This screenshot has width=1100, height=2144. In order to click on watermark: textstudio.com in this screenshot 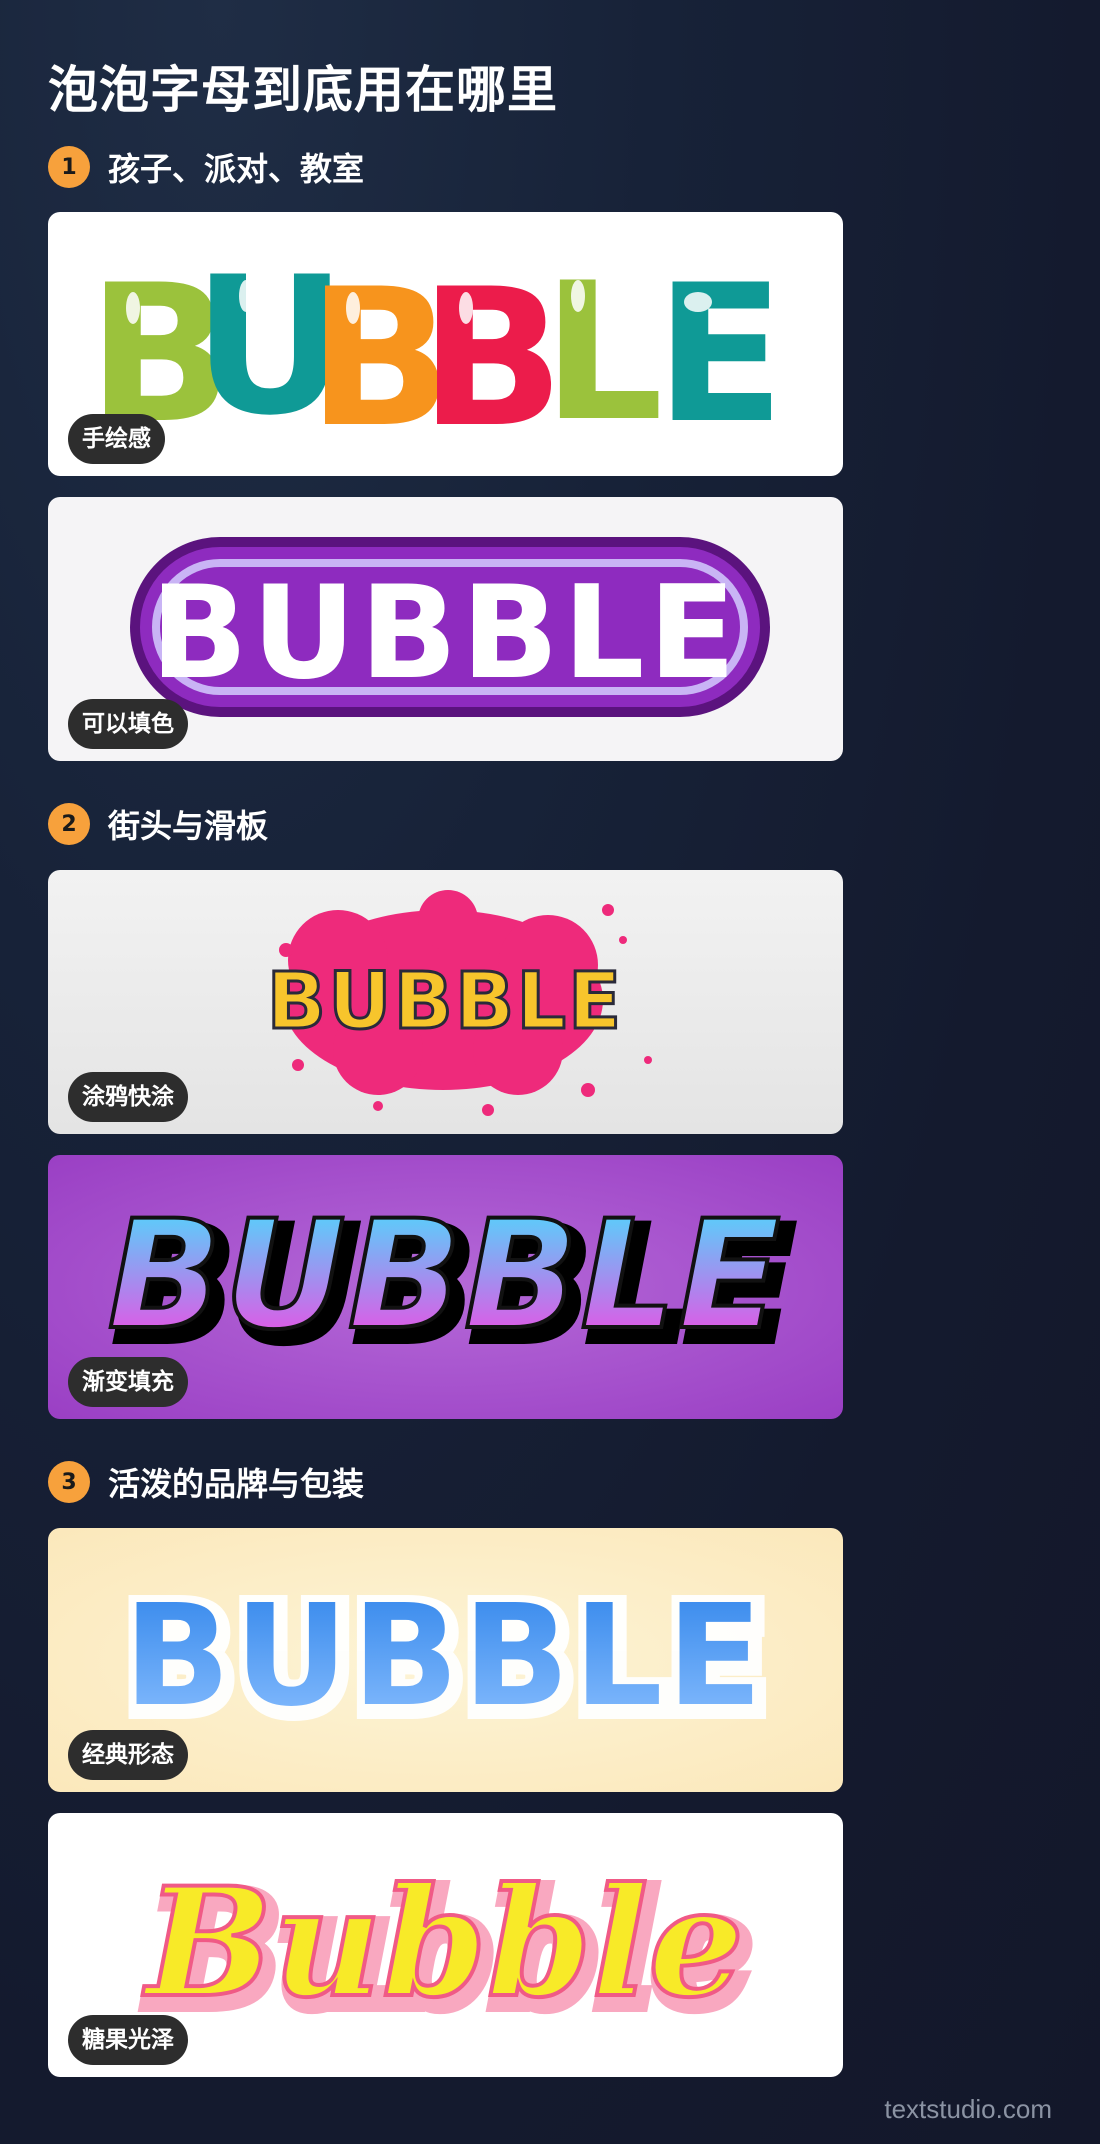, I will do `click(968, 2109)`.